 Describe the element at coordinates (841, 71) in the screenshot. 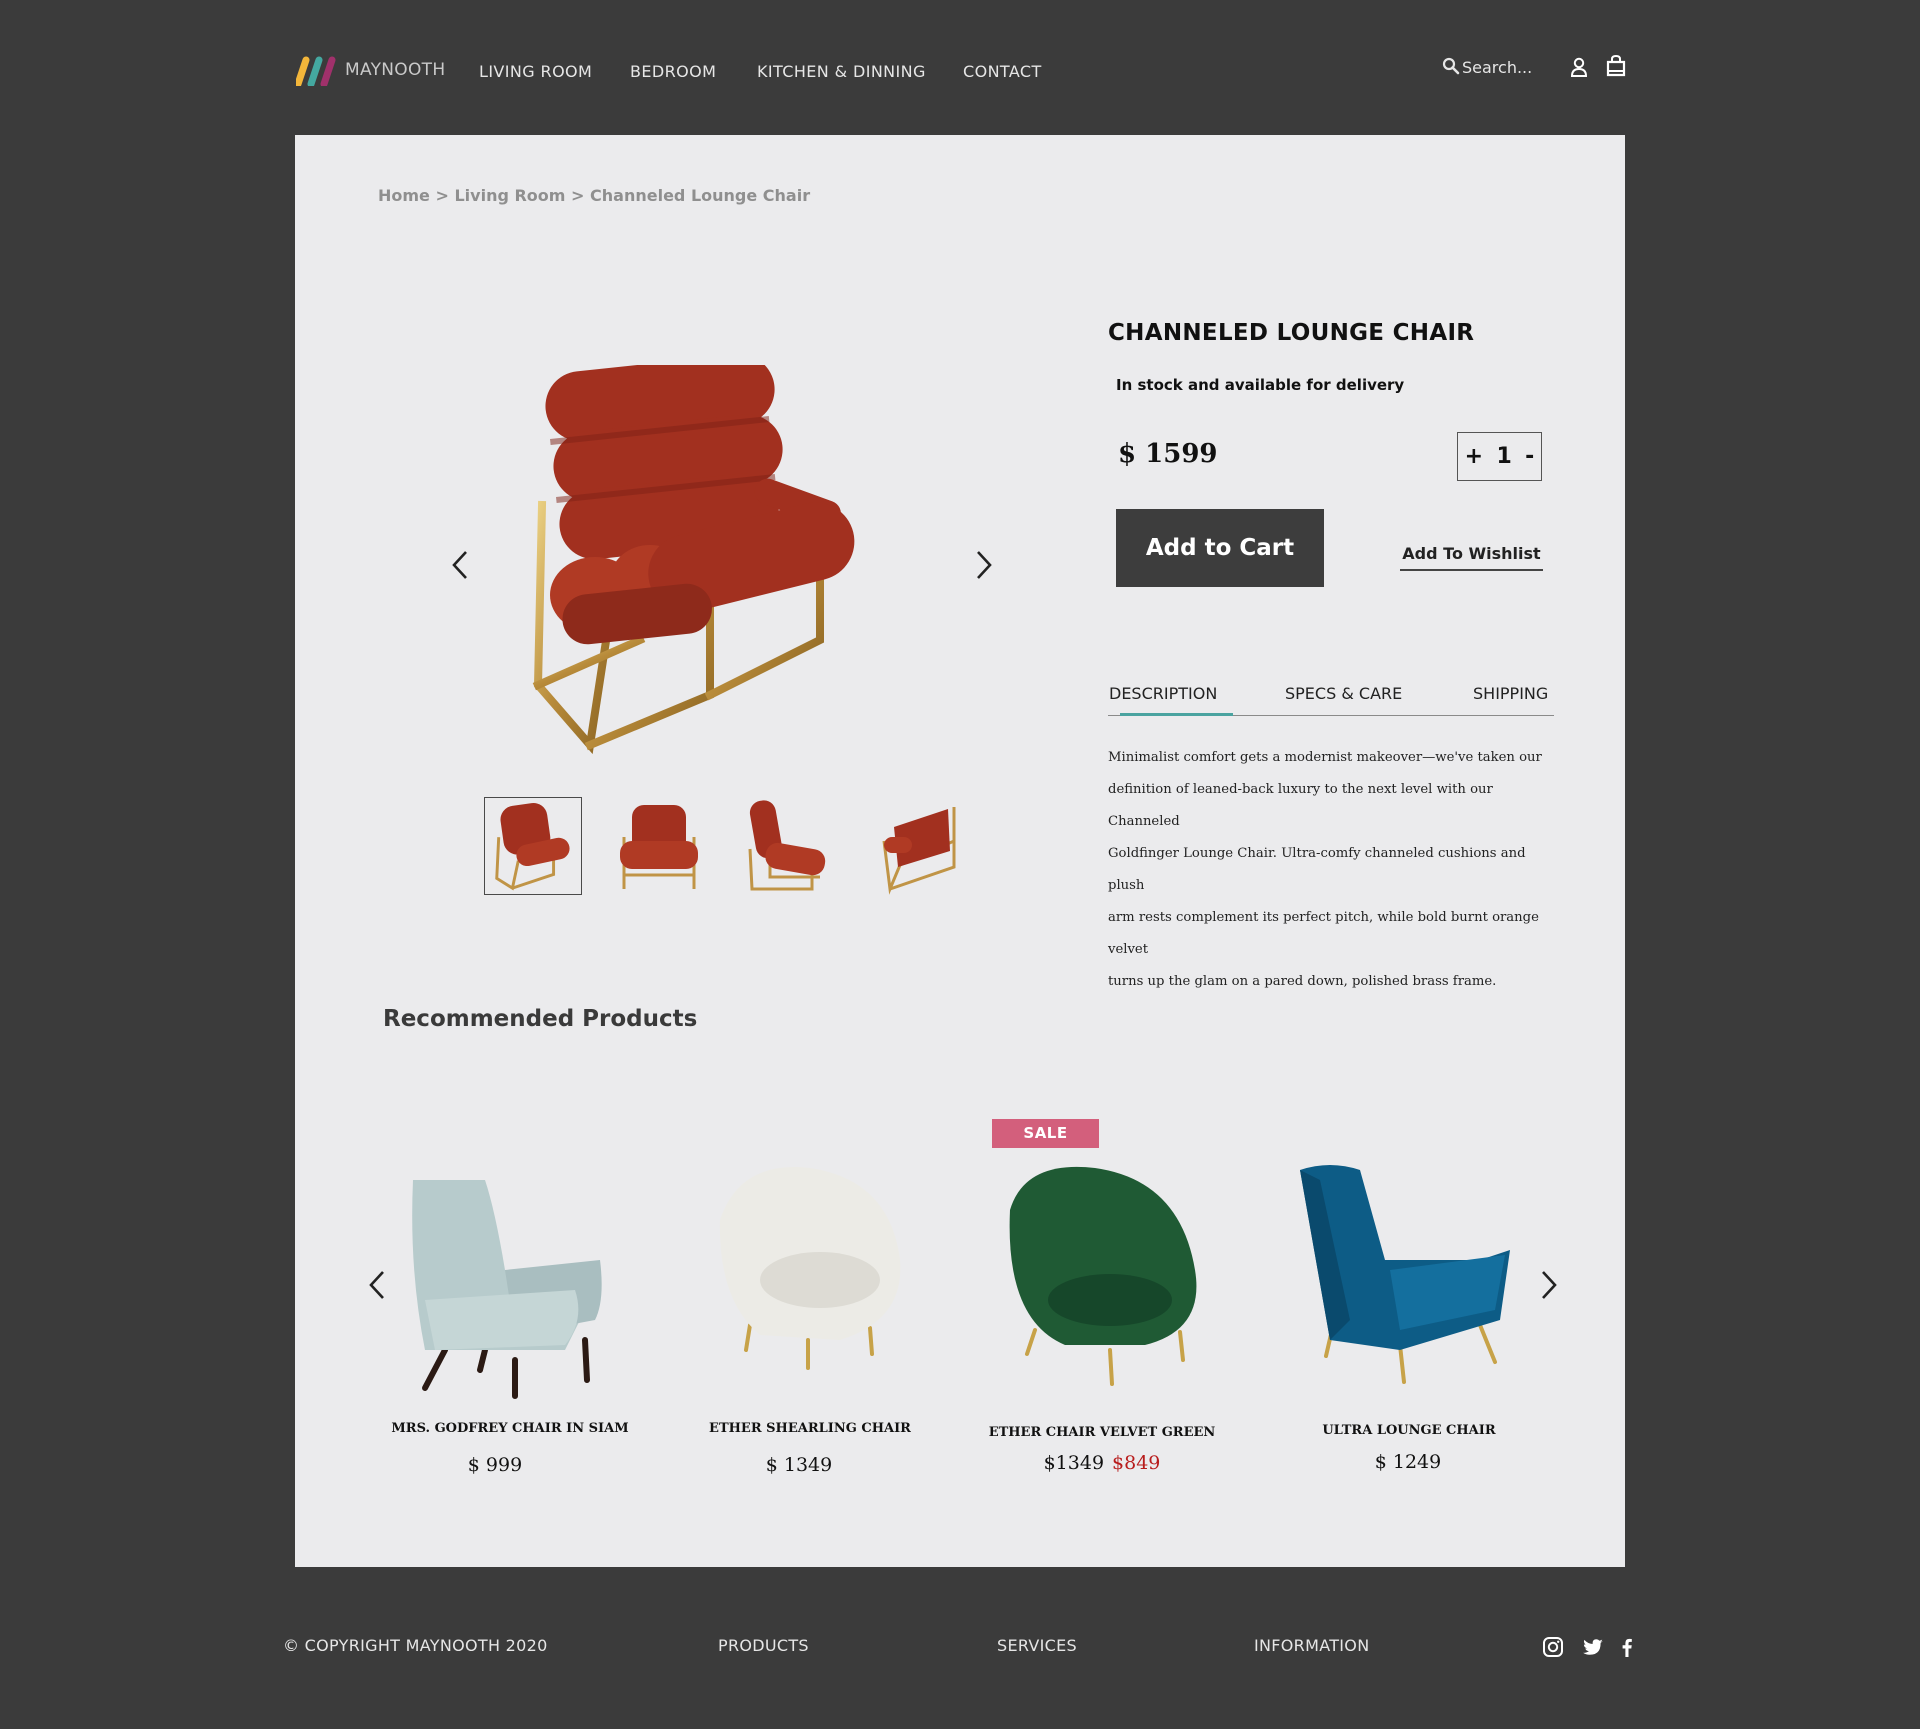

I see `nav-kitchen-dinning: KITCHEN & DINNING` at that location.